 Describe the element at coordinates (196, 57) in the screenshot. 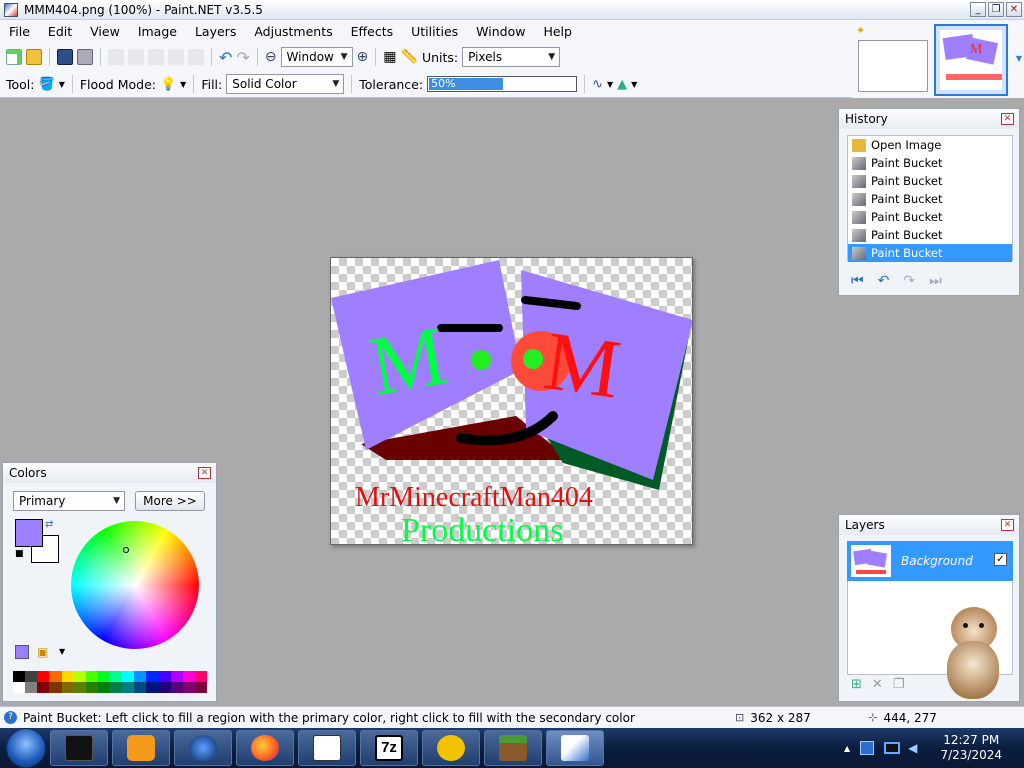

I see `deselect-icon` at that location.